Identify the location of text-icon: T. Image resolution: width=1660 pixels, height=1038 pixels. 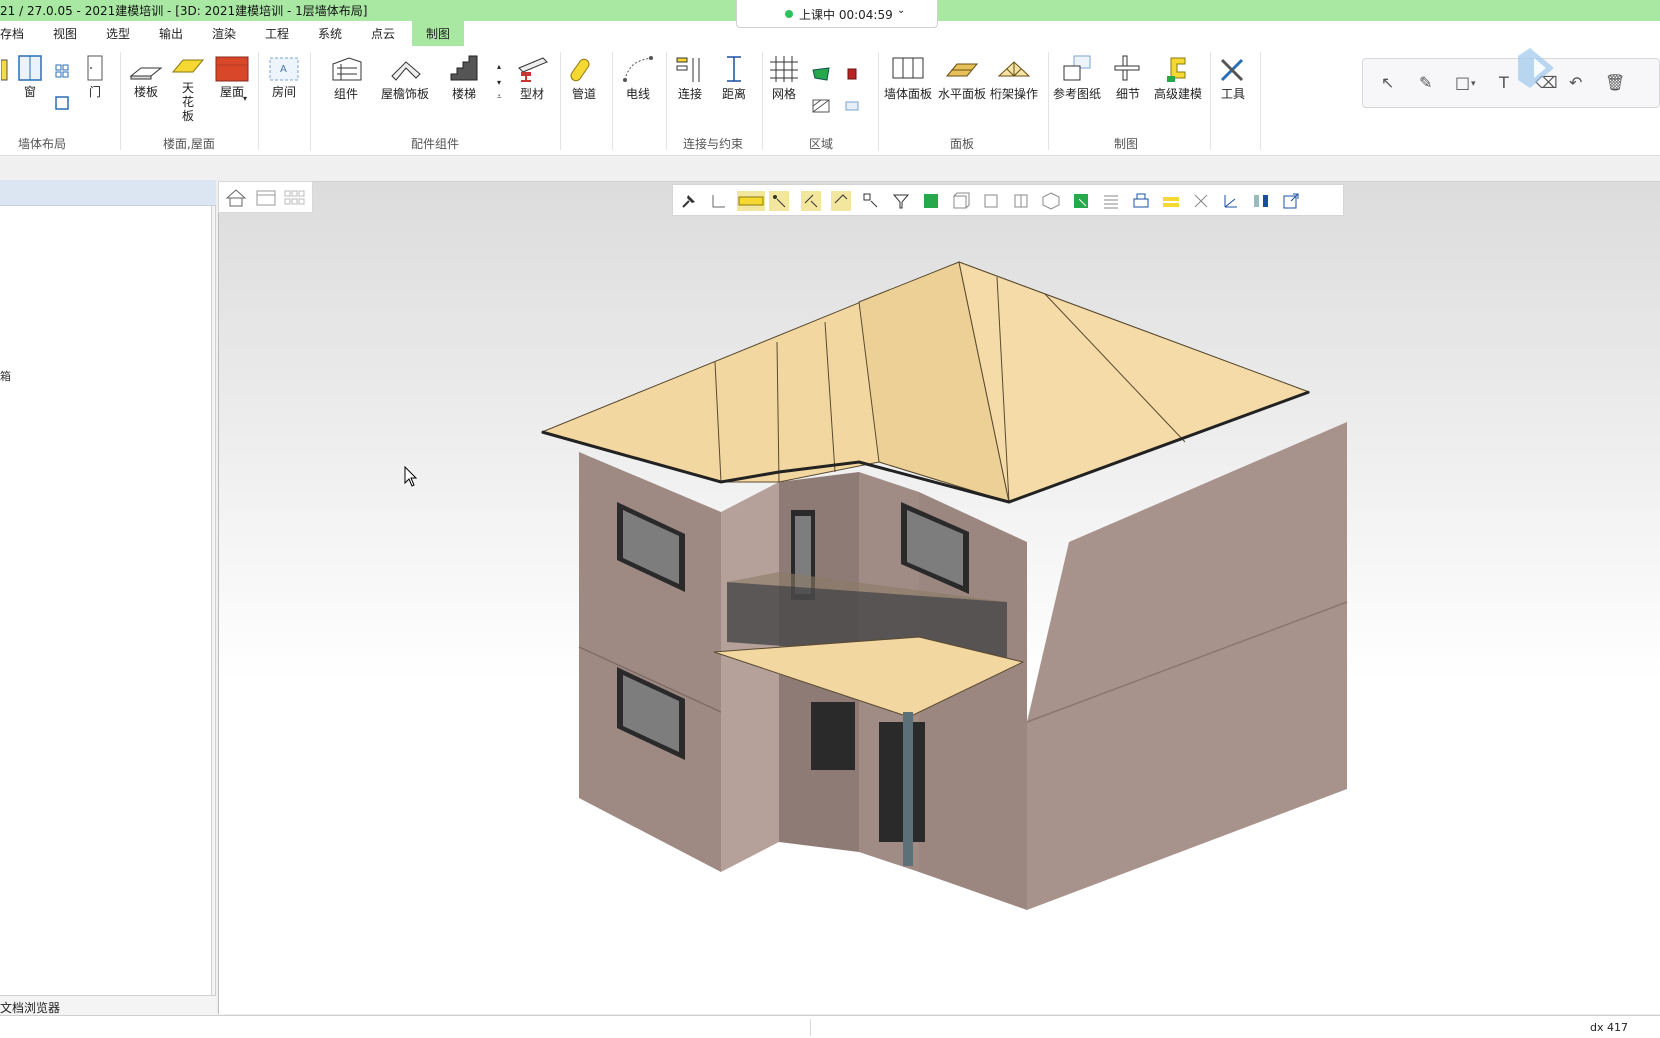
(1504, 82).